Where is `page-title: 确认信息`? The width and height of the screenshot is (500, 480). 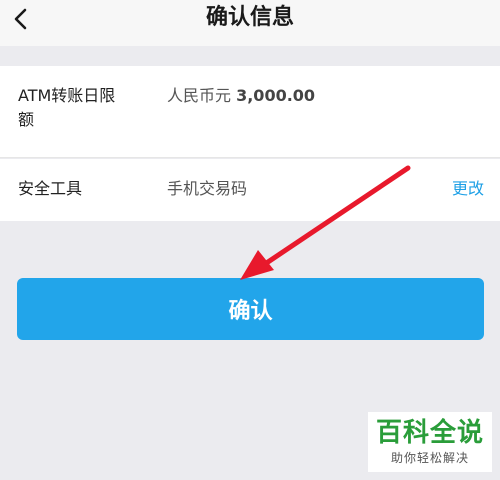 page-title: 确认信息 is located at coordinates (249, 17).